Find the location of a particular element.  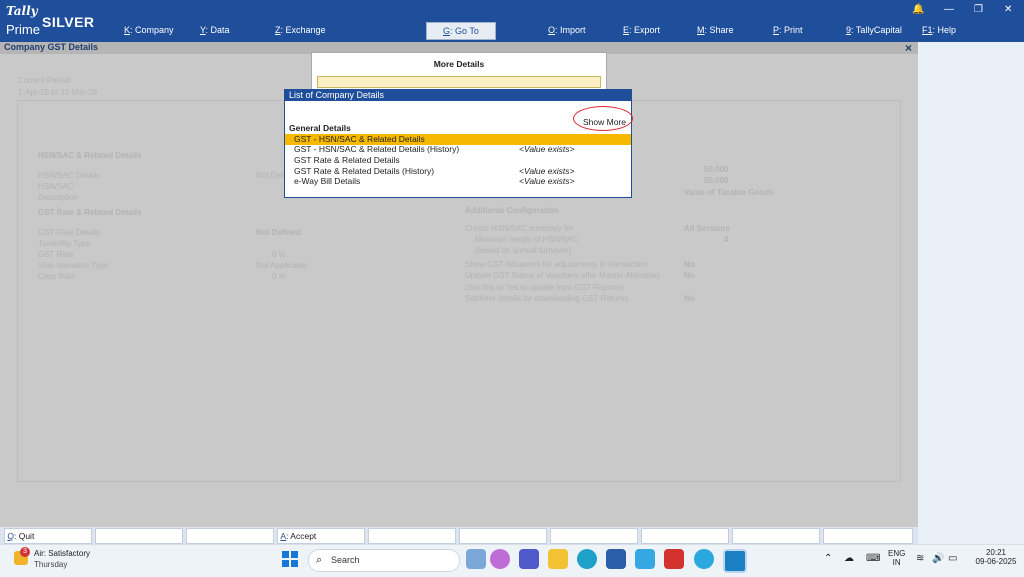

gst-row: GST Rate is located at coordinates (56, 254).